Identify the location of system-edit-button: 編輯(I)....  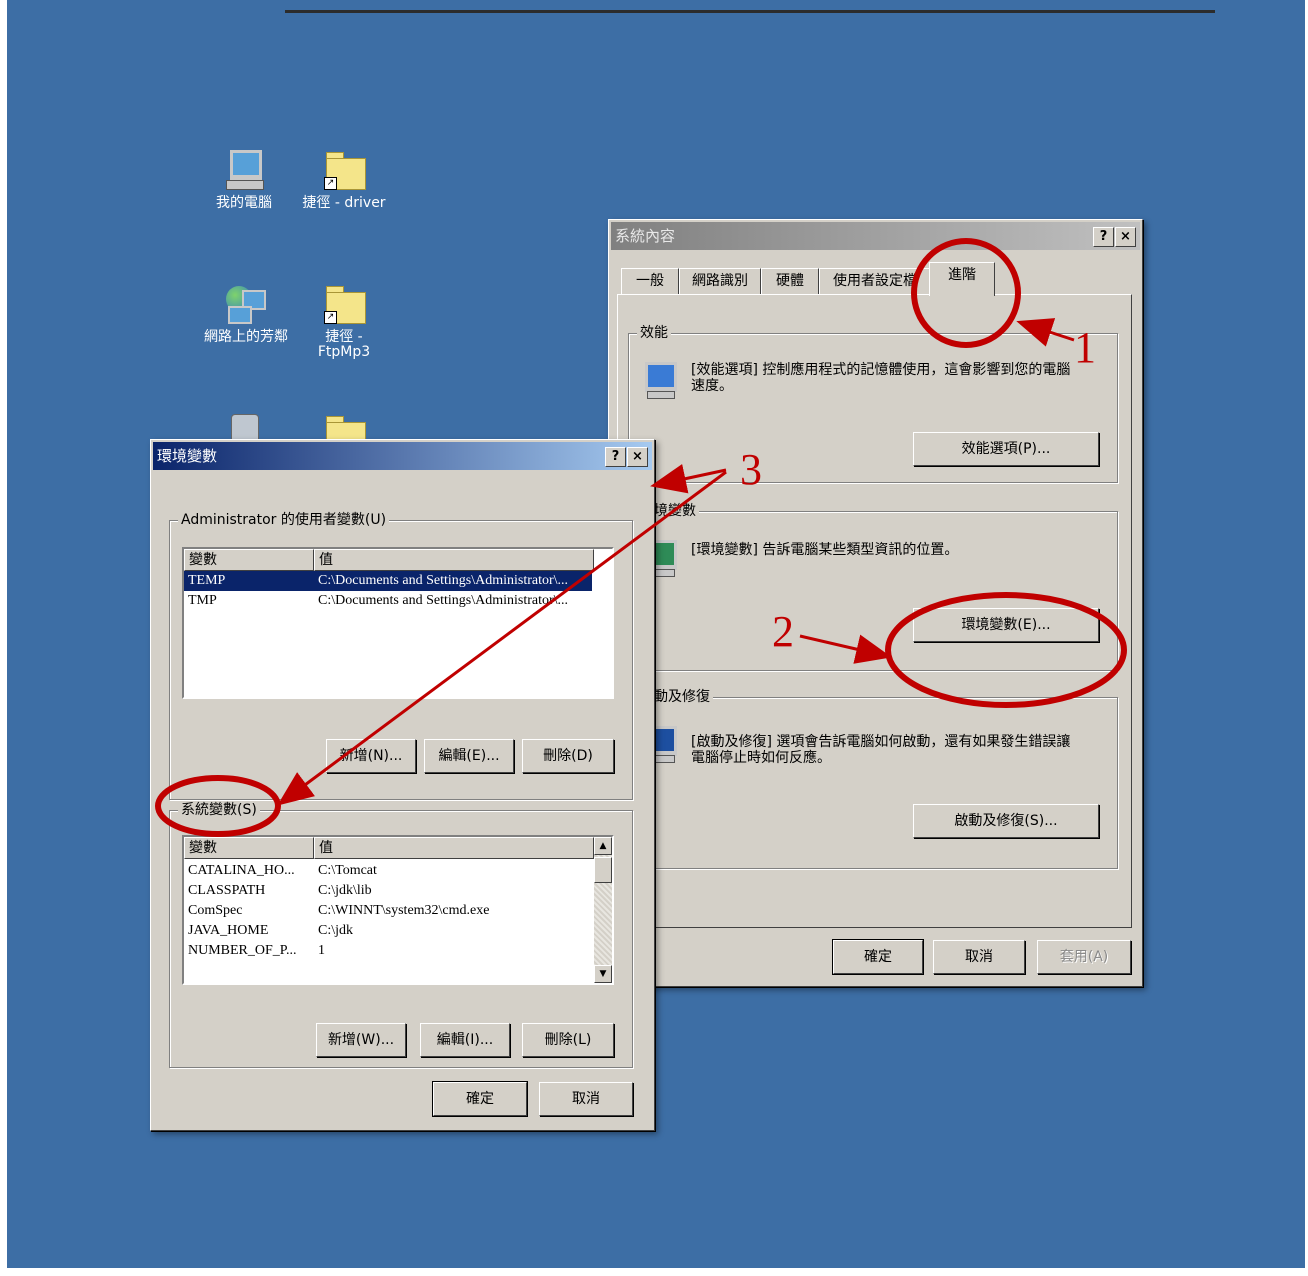
(465, 1040).